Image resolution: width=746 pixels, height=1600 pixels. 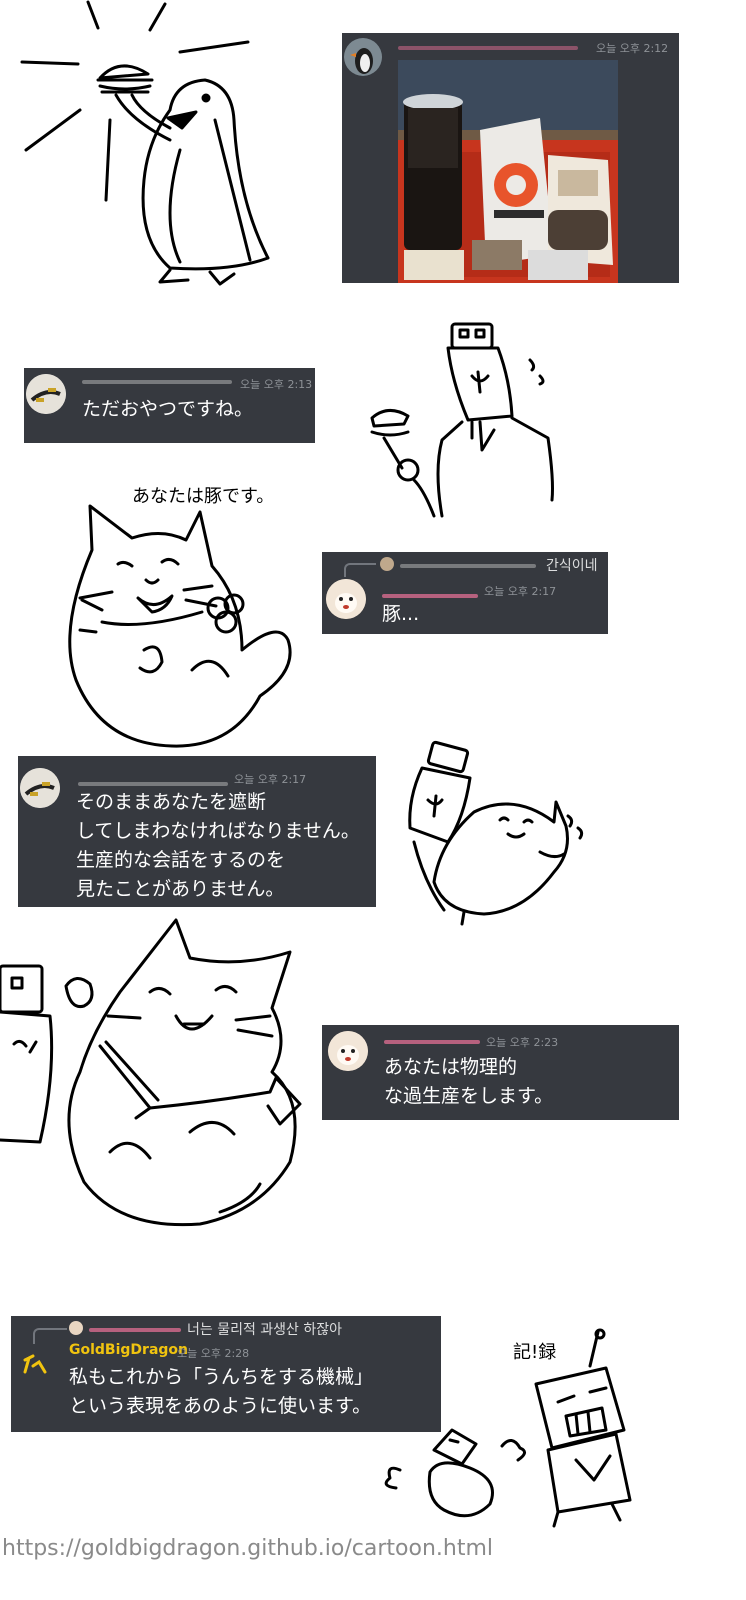 I want to click on robot-recording-illustration, so click(x=508, y=1428).